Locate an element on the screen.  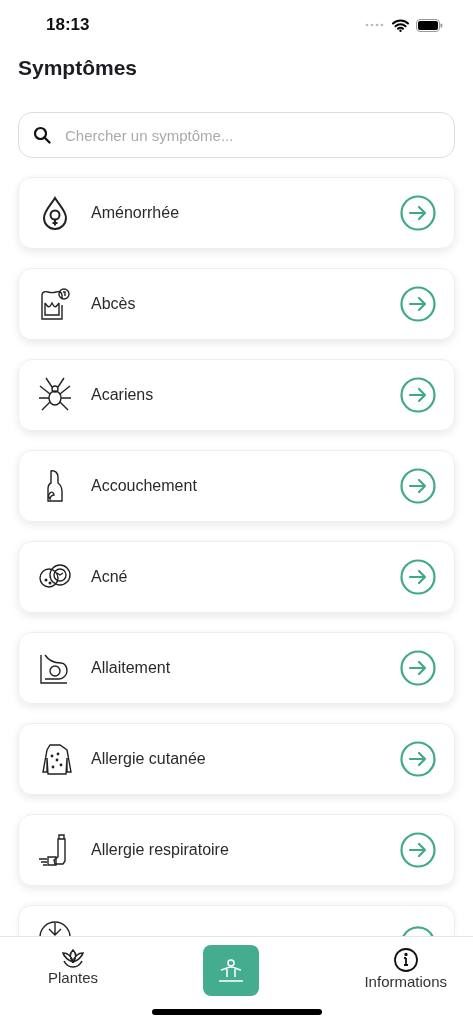
symptom-card: Allergie cutanée is located at coordinates (236, 759).